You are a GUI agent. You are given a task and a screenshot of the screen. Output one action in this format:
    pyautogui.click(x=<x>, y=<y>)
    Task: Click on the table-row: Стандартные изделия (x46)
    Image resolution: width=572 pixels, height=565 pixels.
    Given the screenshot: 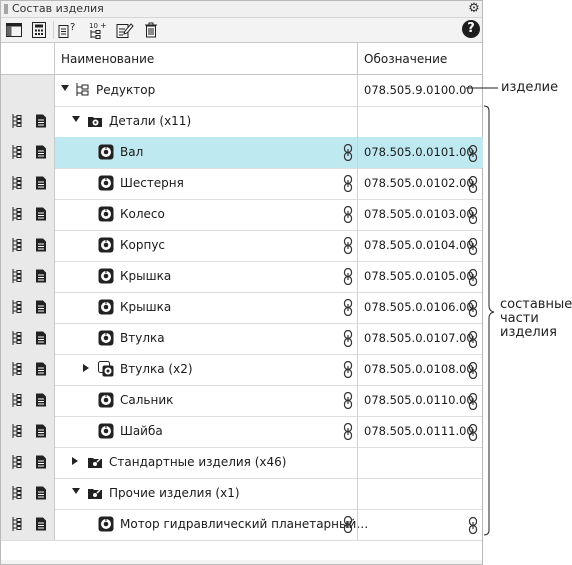 What is the action you would take?
    pyautogui.click(x=241, y=463)
    